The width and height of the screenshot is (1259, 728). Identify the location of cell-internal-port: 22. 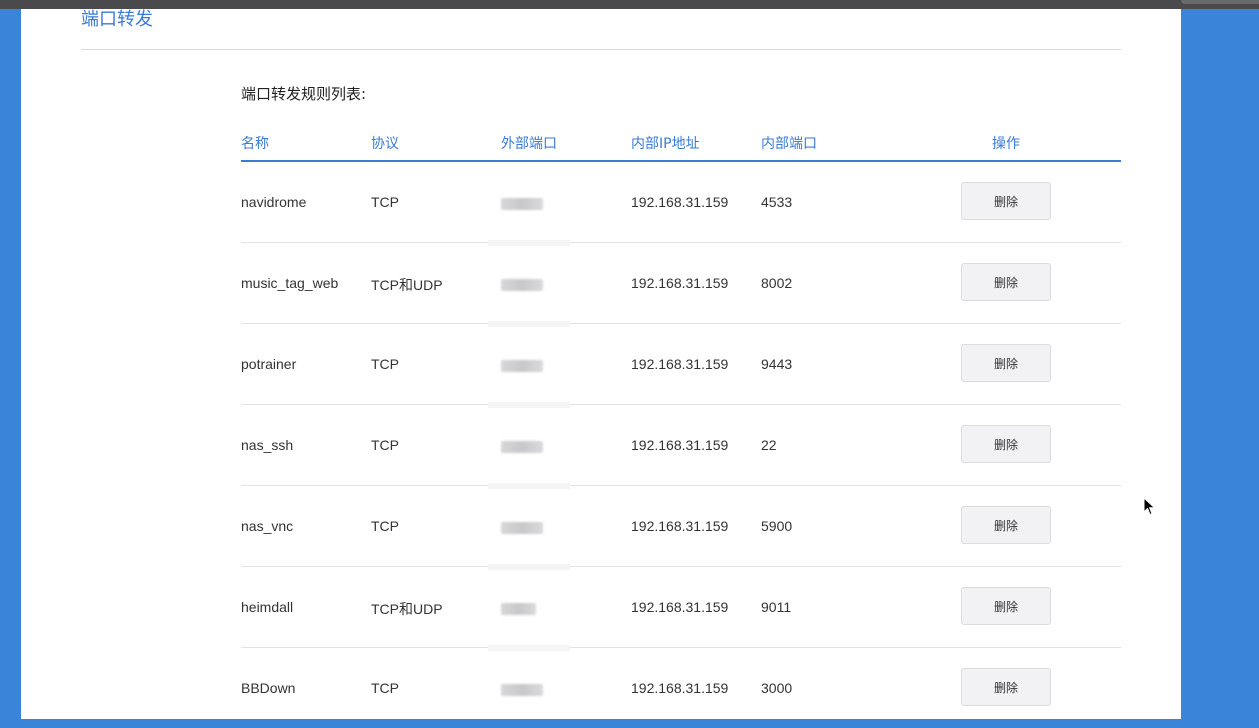
(769, 445).